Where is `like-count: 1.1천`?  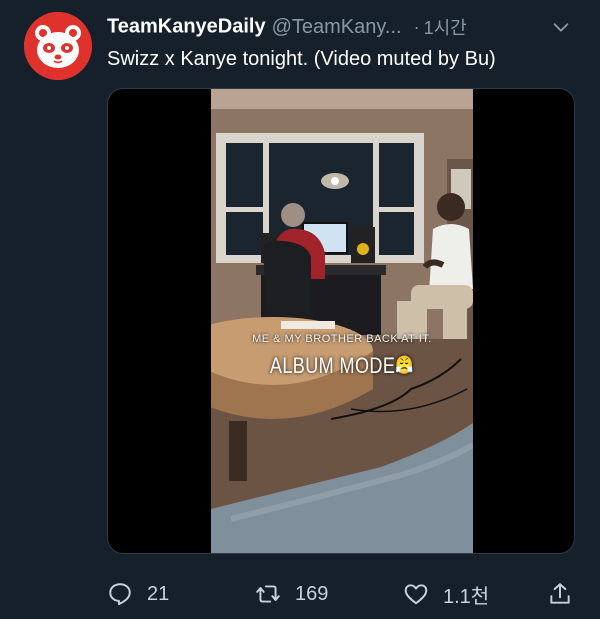
like-count: 1.1천 is located at coordinates (466, 596).